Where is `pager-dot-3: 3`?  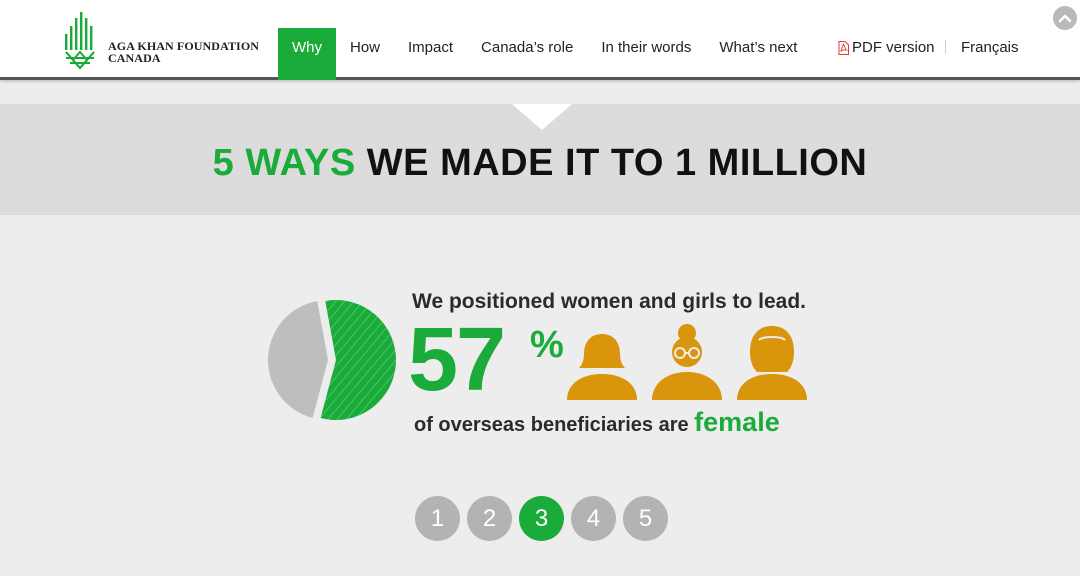
pager-dot-3: 3 is located at coordinates (541, 518).